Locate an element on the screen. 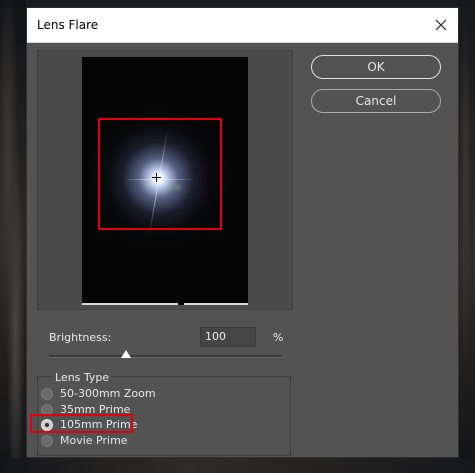 The height and width of the screenshot is (473, 475). radio-50-300mm-zoom is located at coordinates (47, 393).